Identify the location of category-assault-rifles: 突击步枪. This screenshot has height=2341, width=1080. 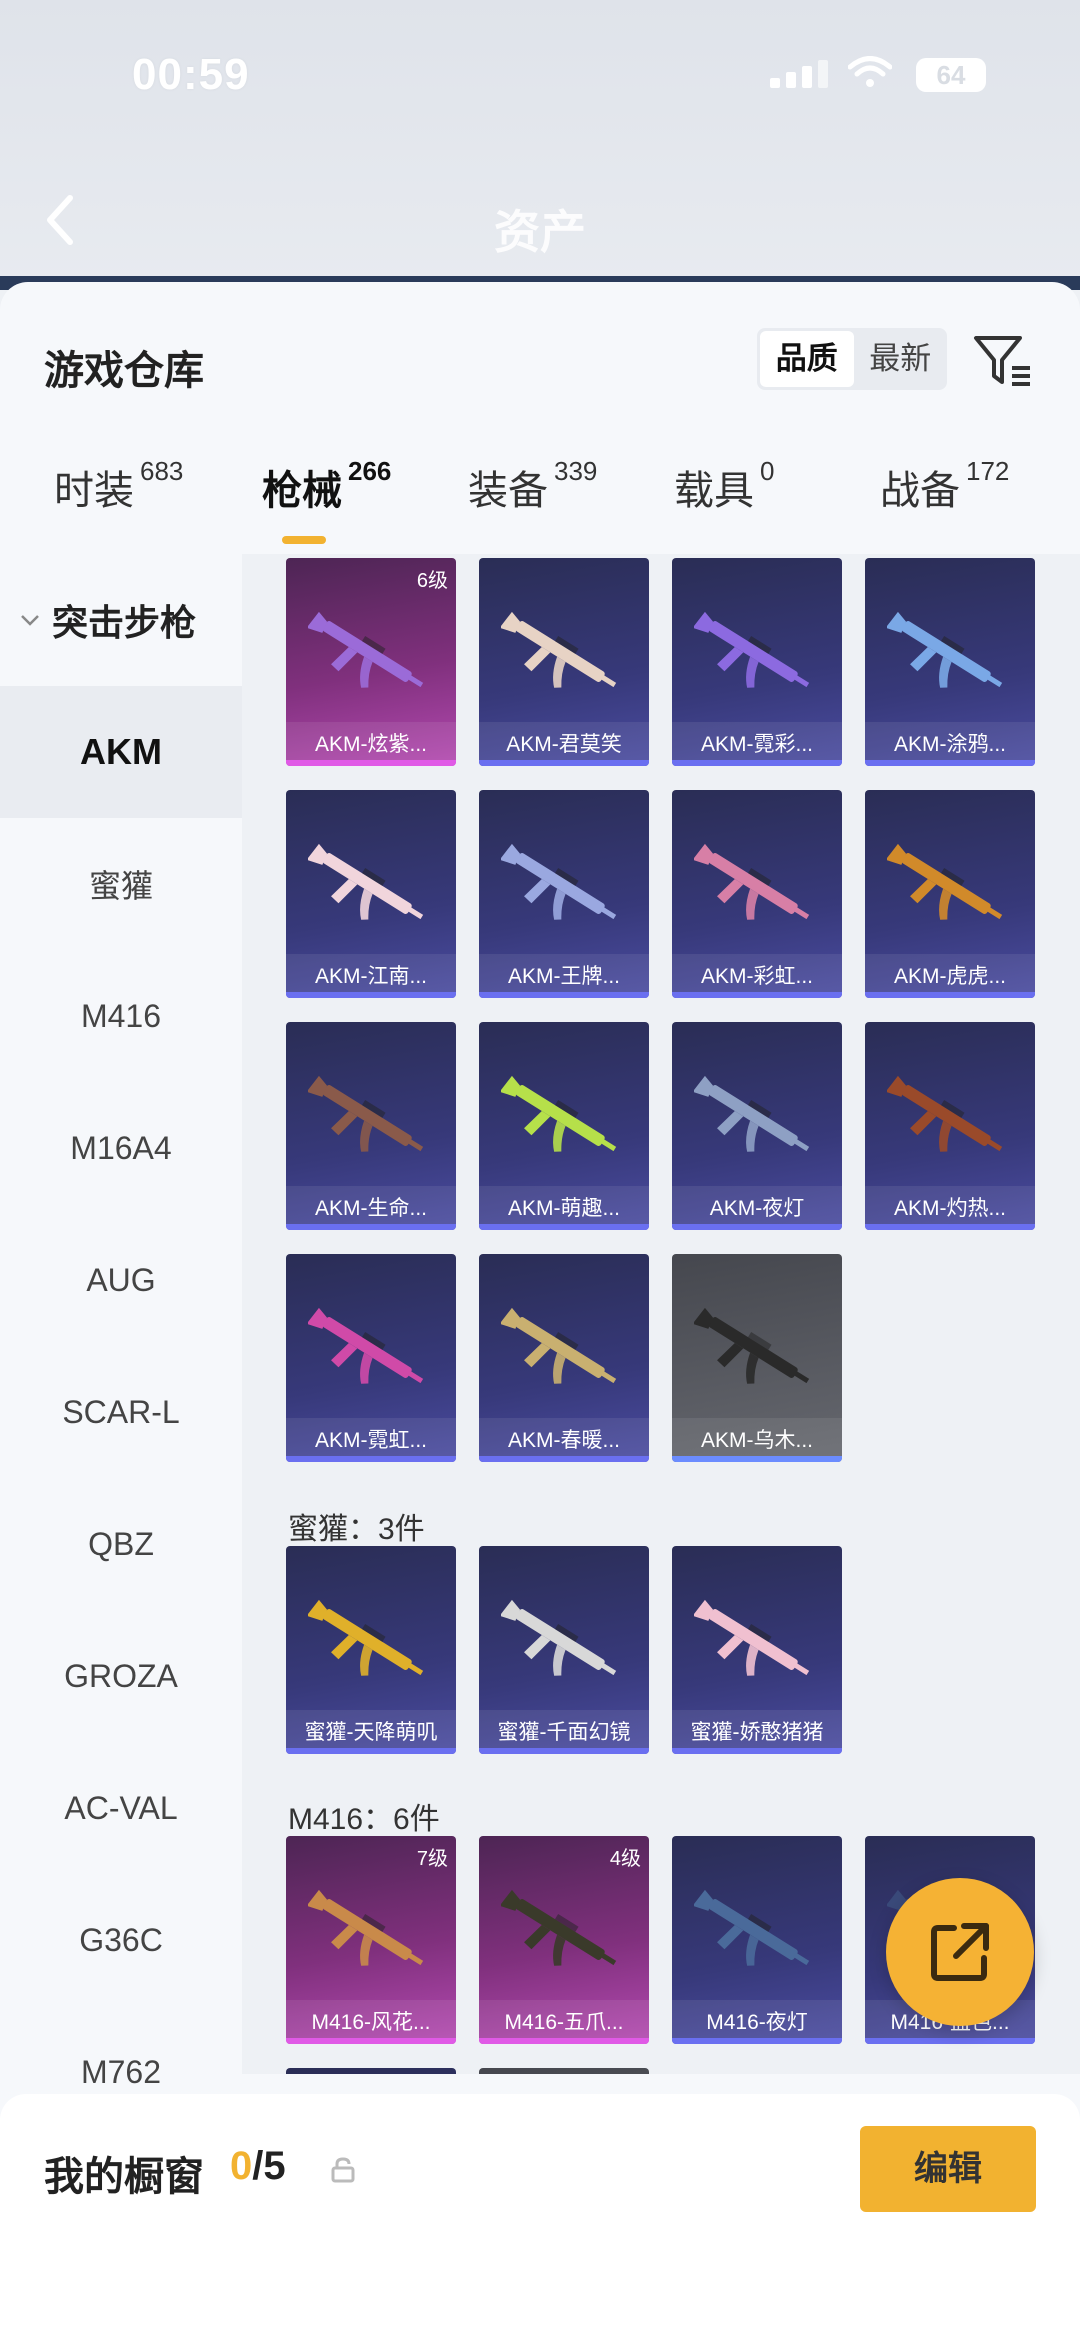
(121, 620).